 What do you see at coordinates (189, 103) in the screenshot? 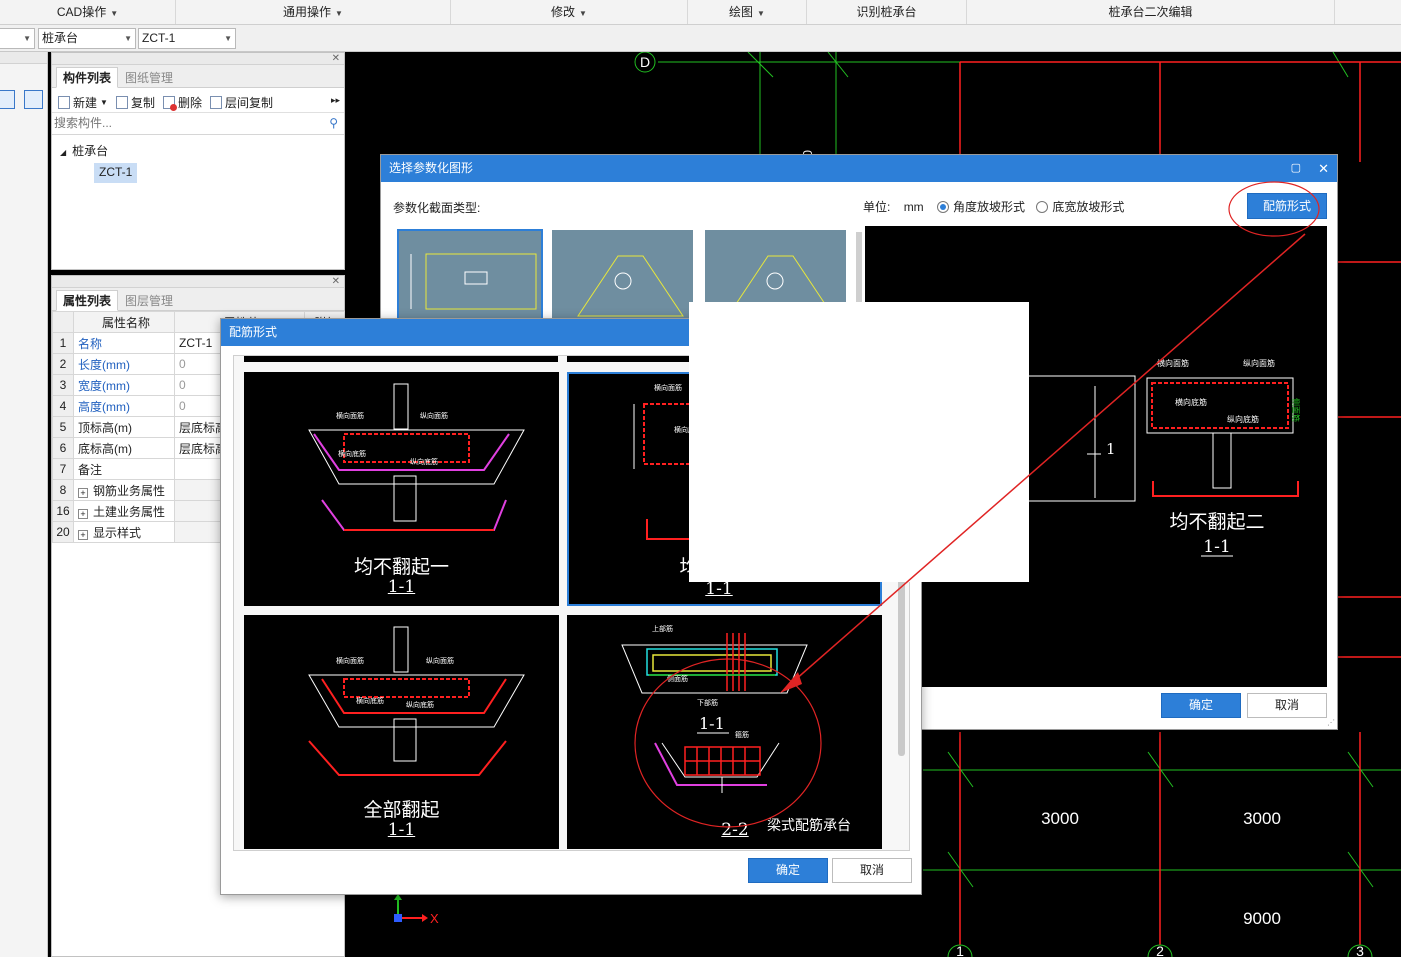
I see `delete-label: 删除` at bounding box center [189, 103].